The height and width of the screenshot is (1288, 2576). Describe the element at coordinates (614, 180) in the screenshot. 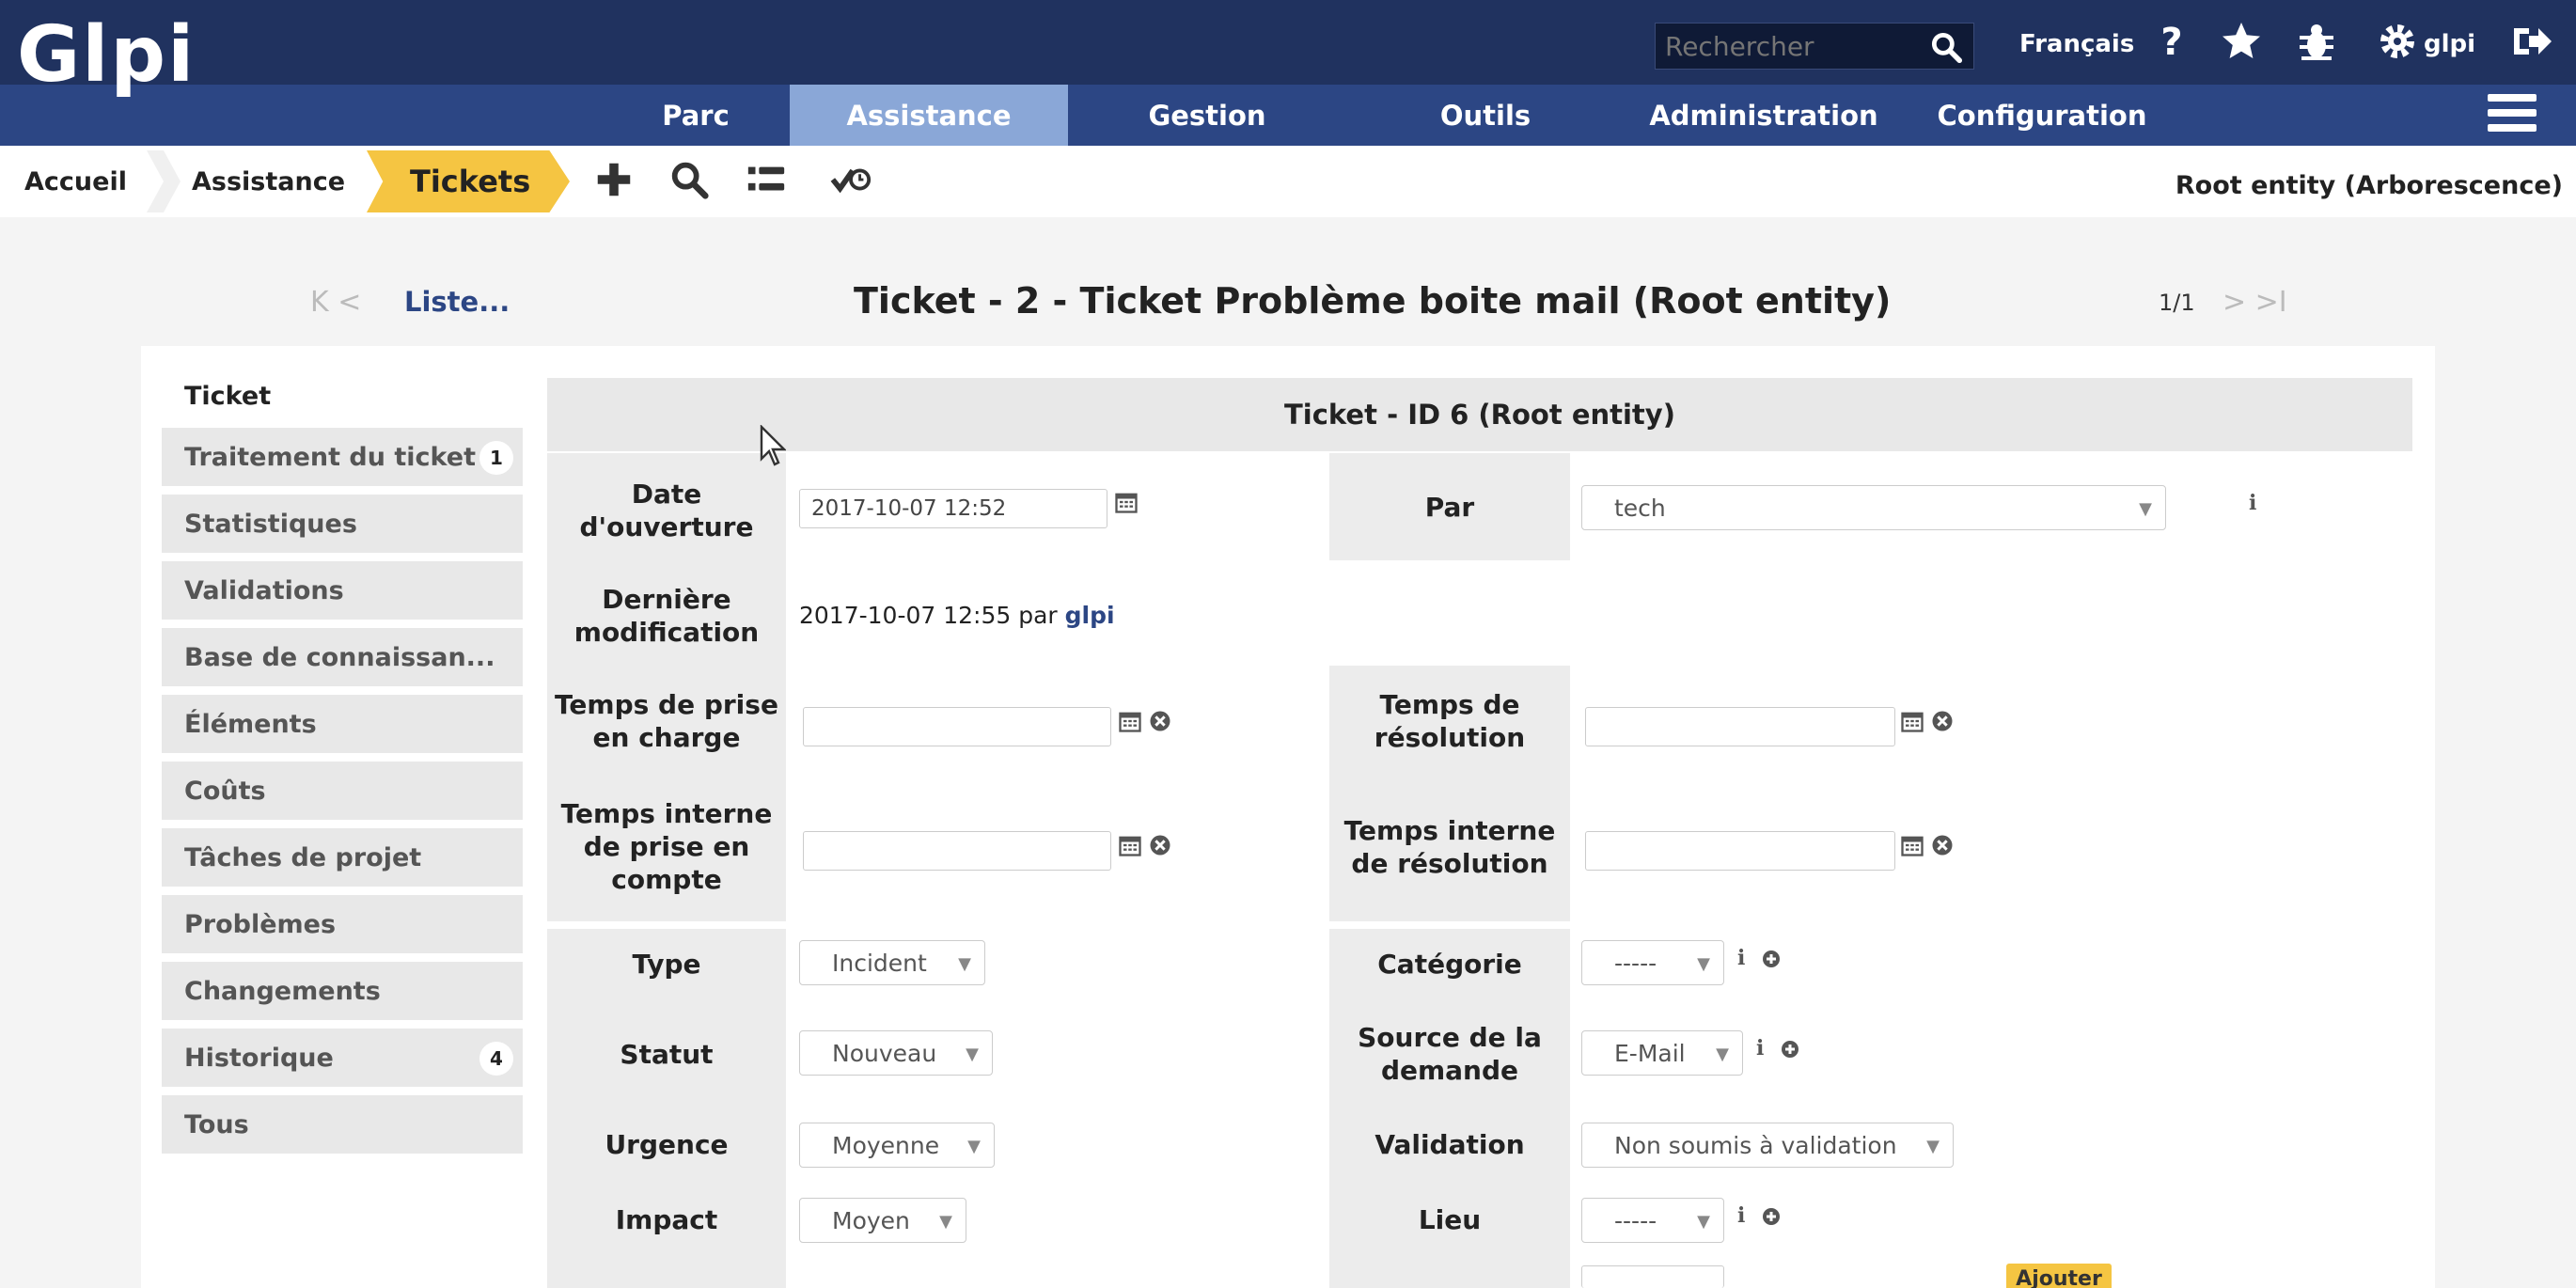

I see `add-icon` at that location.